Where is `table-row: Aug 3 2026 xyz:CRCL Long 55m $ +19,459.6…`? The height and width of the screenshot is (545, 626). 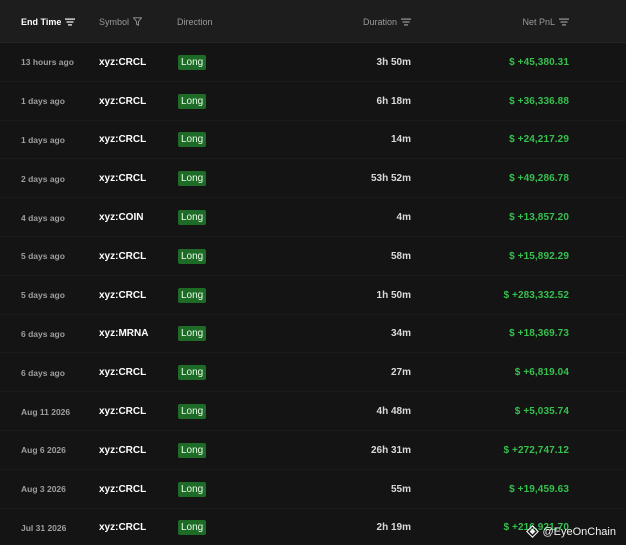
table-row: Aug 3 2026 xyz:CRCL Long 55m $ +19,459.6… is located at coordinates (313, 489).